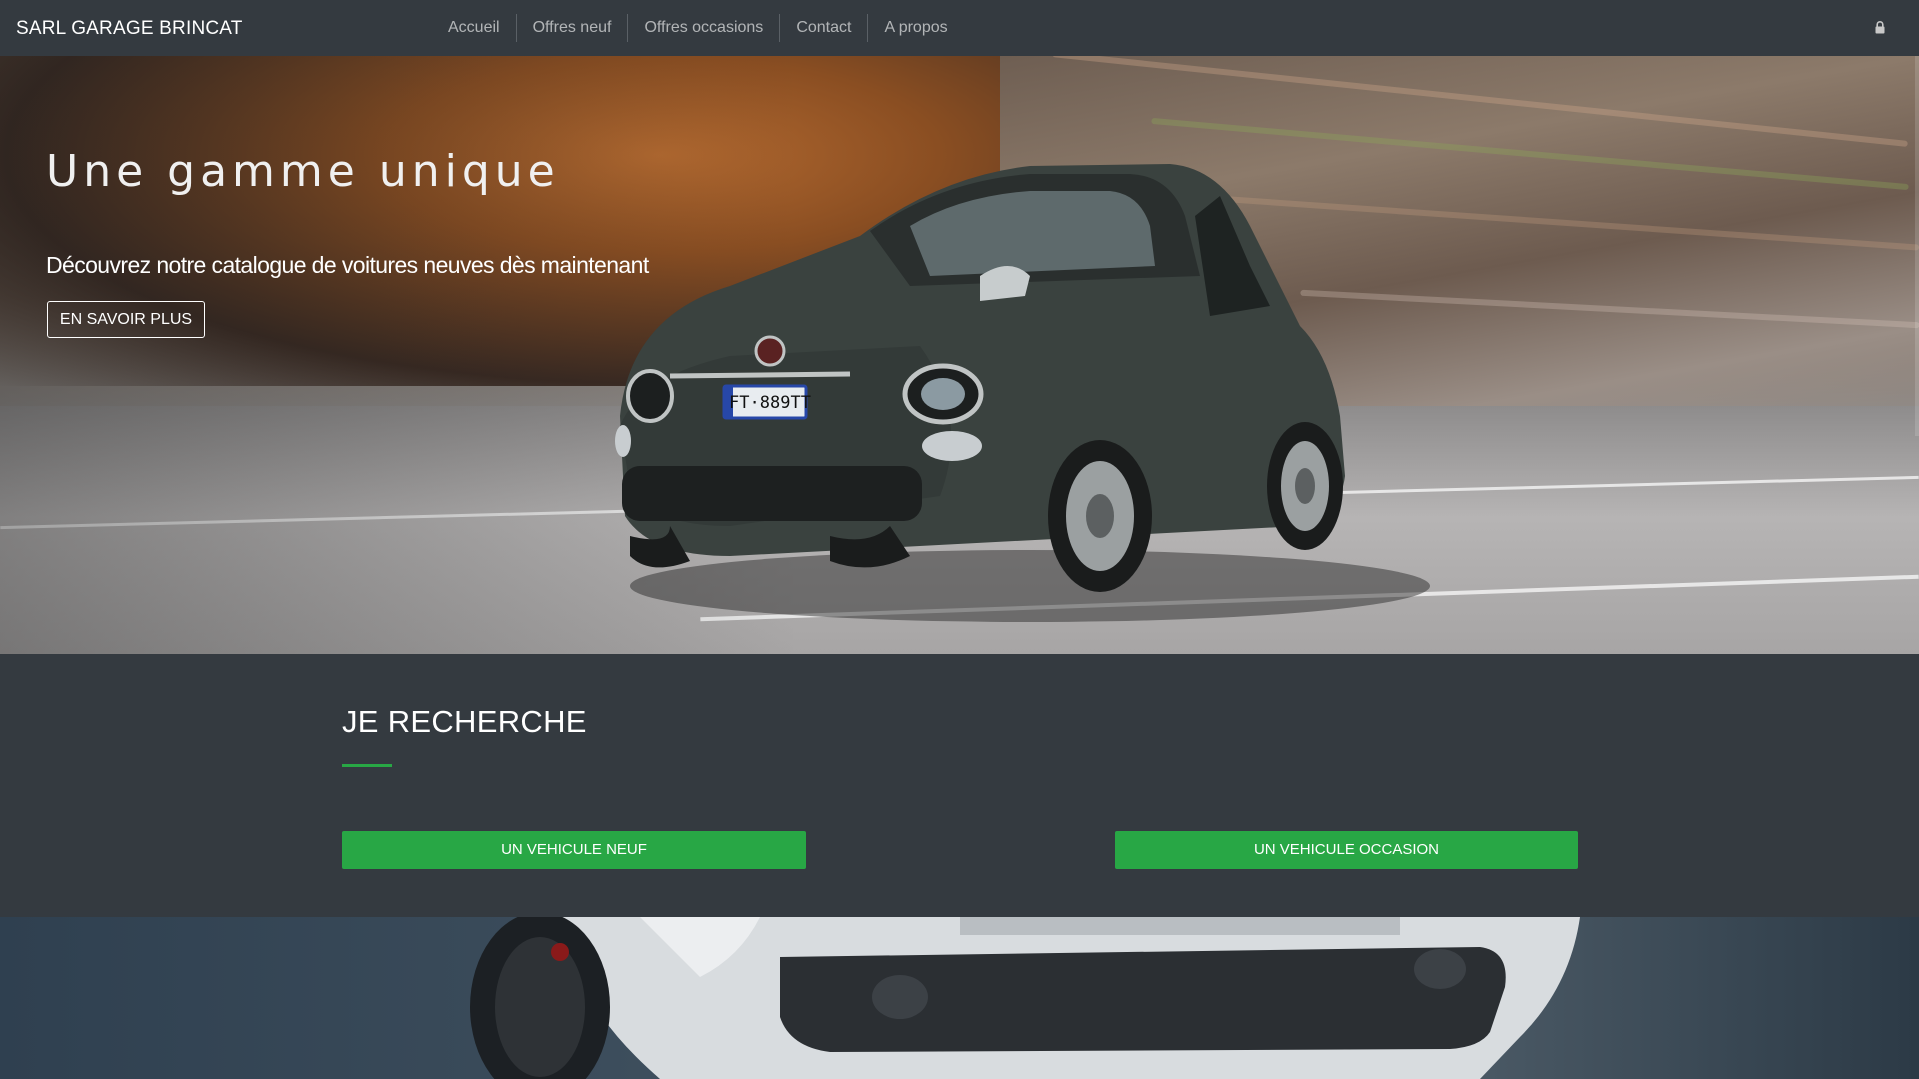 Image resolution: width=1919 pixels, height=1079 pixels. What do you see at coordinates (464, 721) in the screenshot?
I see `section-title: JE RECHERCHE` at bounding box center [464, 721].